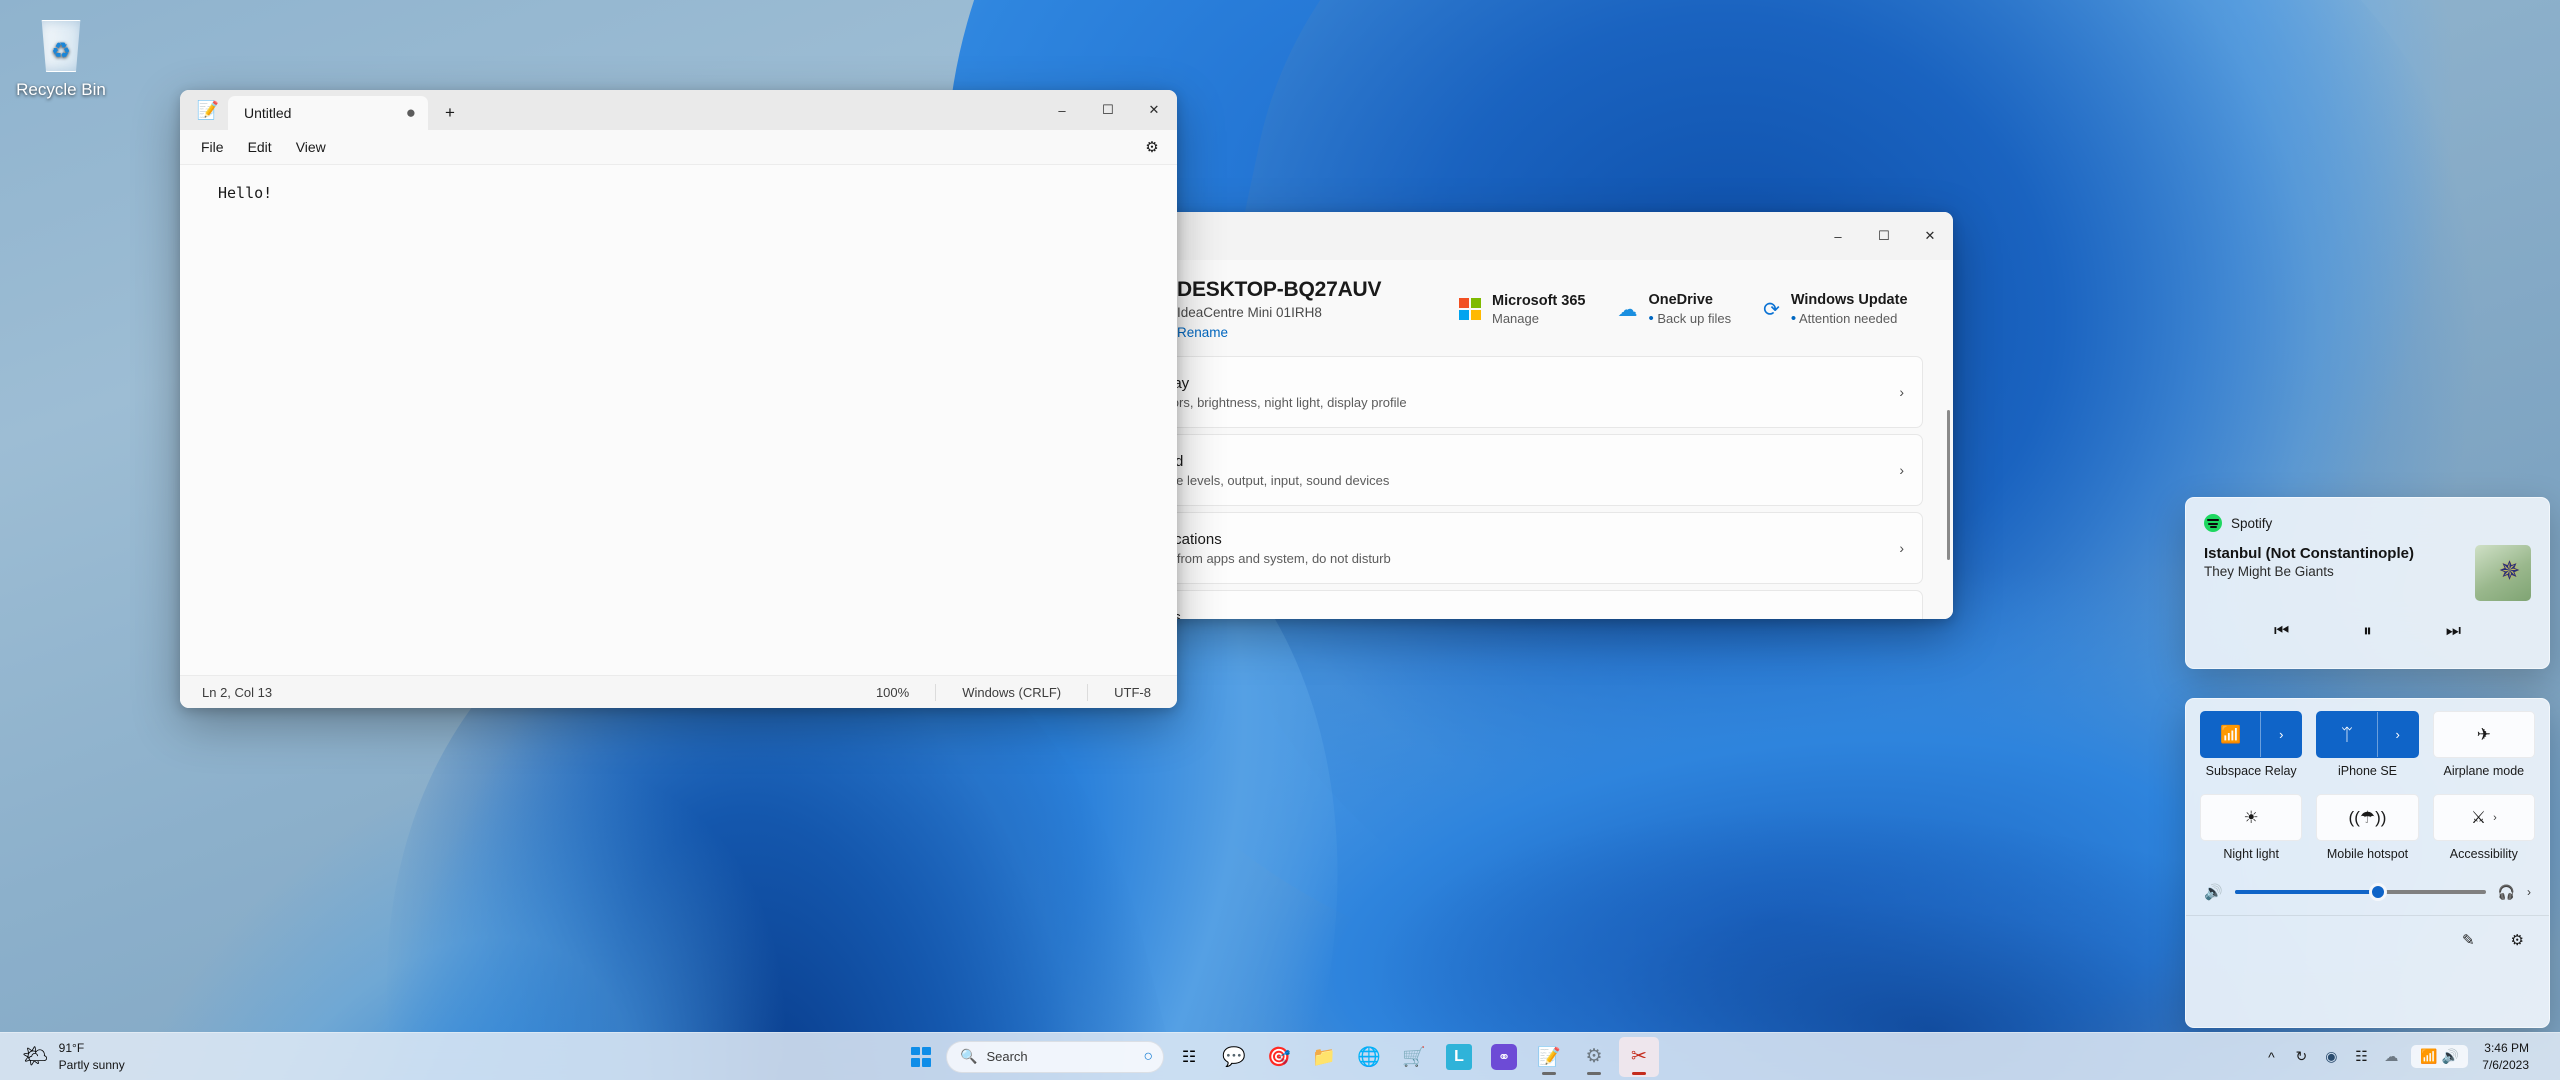  I want to click on encoding: UTF-8, so click(1132, 692).